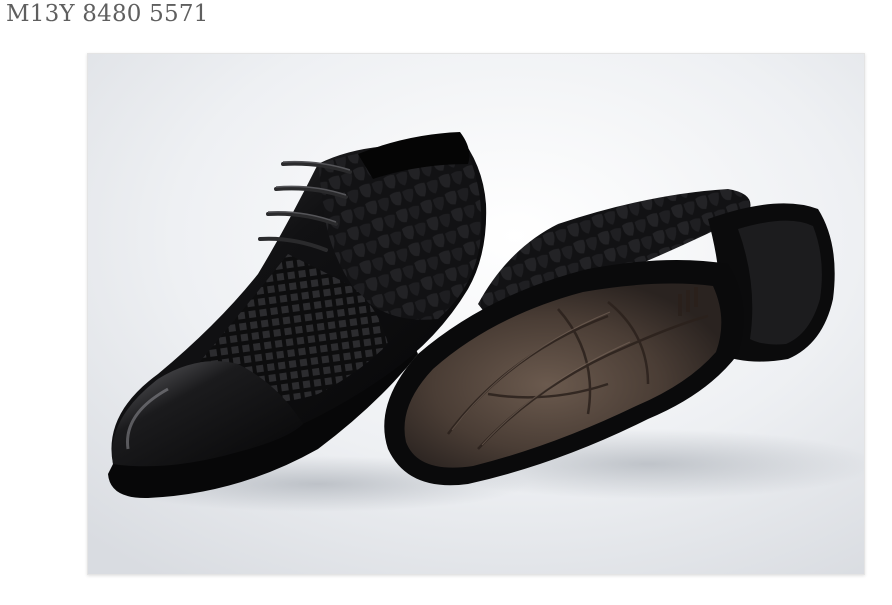 This screenshot has width=892, height=605. What do you see at coordinates (107, 14) in the screenshot?
I see `product-code-title: M13Y 8480 5571` at bounding box center [107, 14].